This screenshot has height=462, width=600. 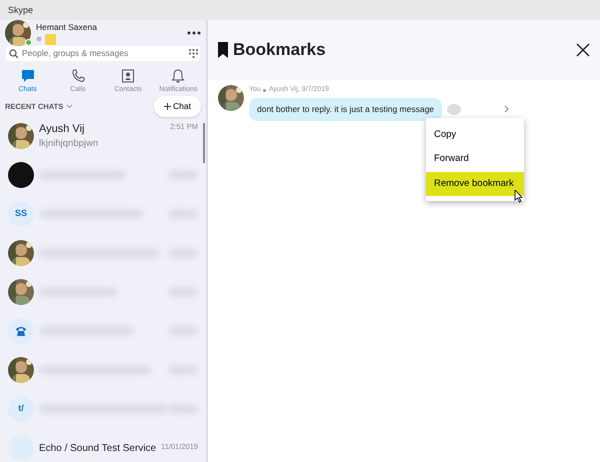 What do you see at coordinates (178, 75) in the screenshot?
I see `bell-icon` at bounding box center [178, 75].